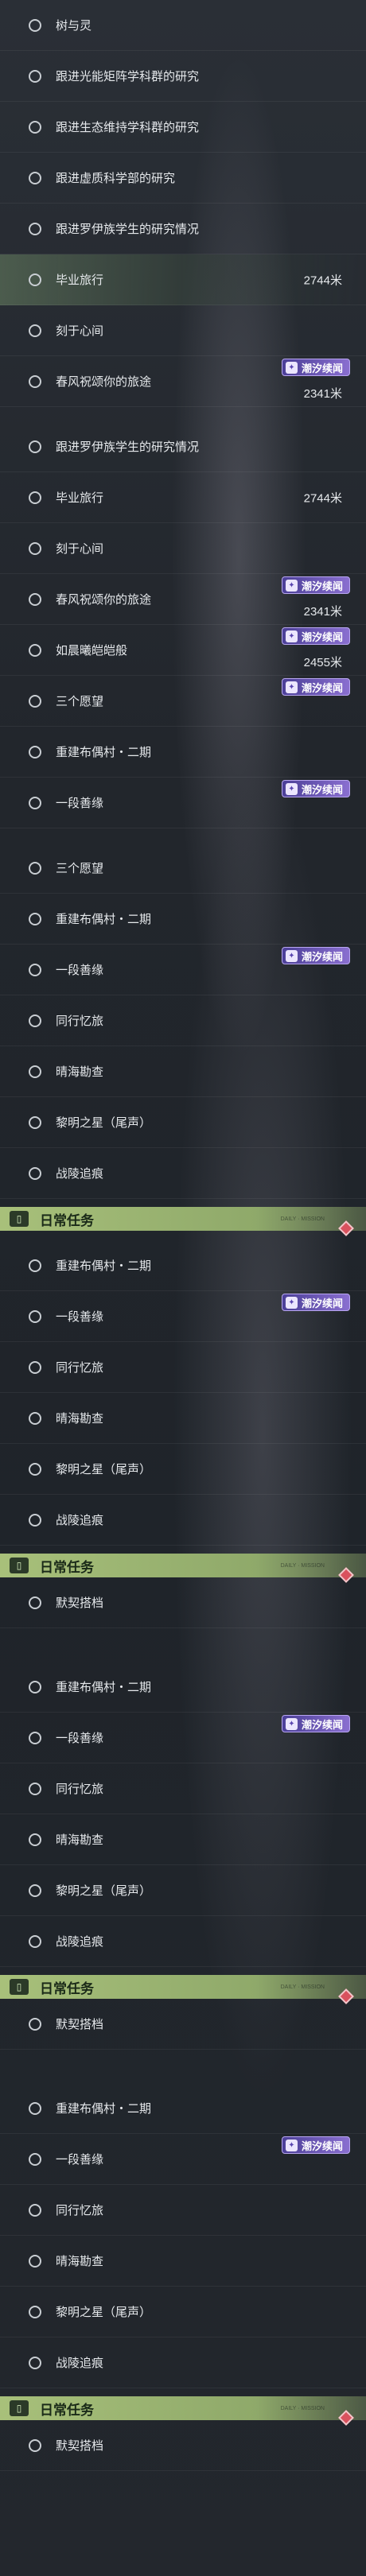 This screenshot has height=2576, width=366. I want to click on quest-row: 三个愿望 ✦ 潮汐续闻, so click(183, 702).